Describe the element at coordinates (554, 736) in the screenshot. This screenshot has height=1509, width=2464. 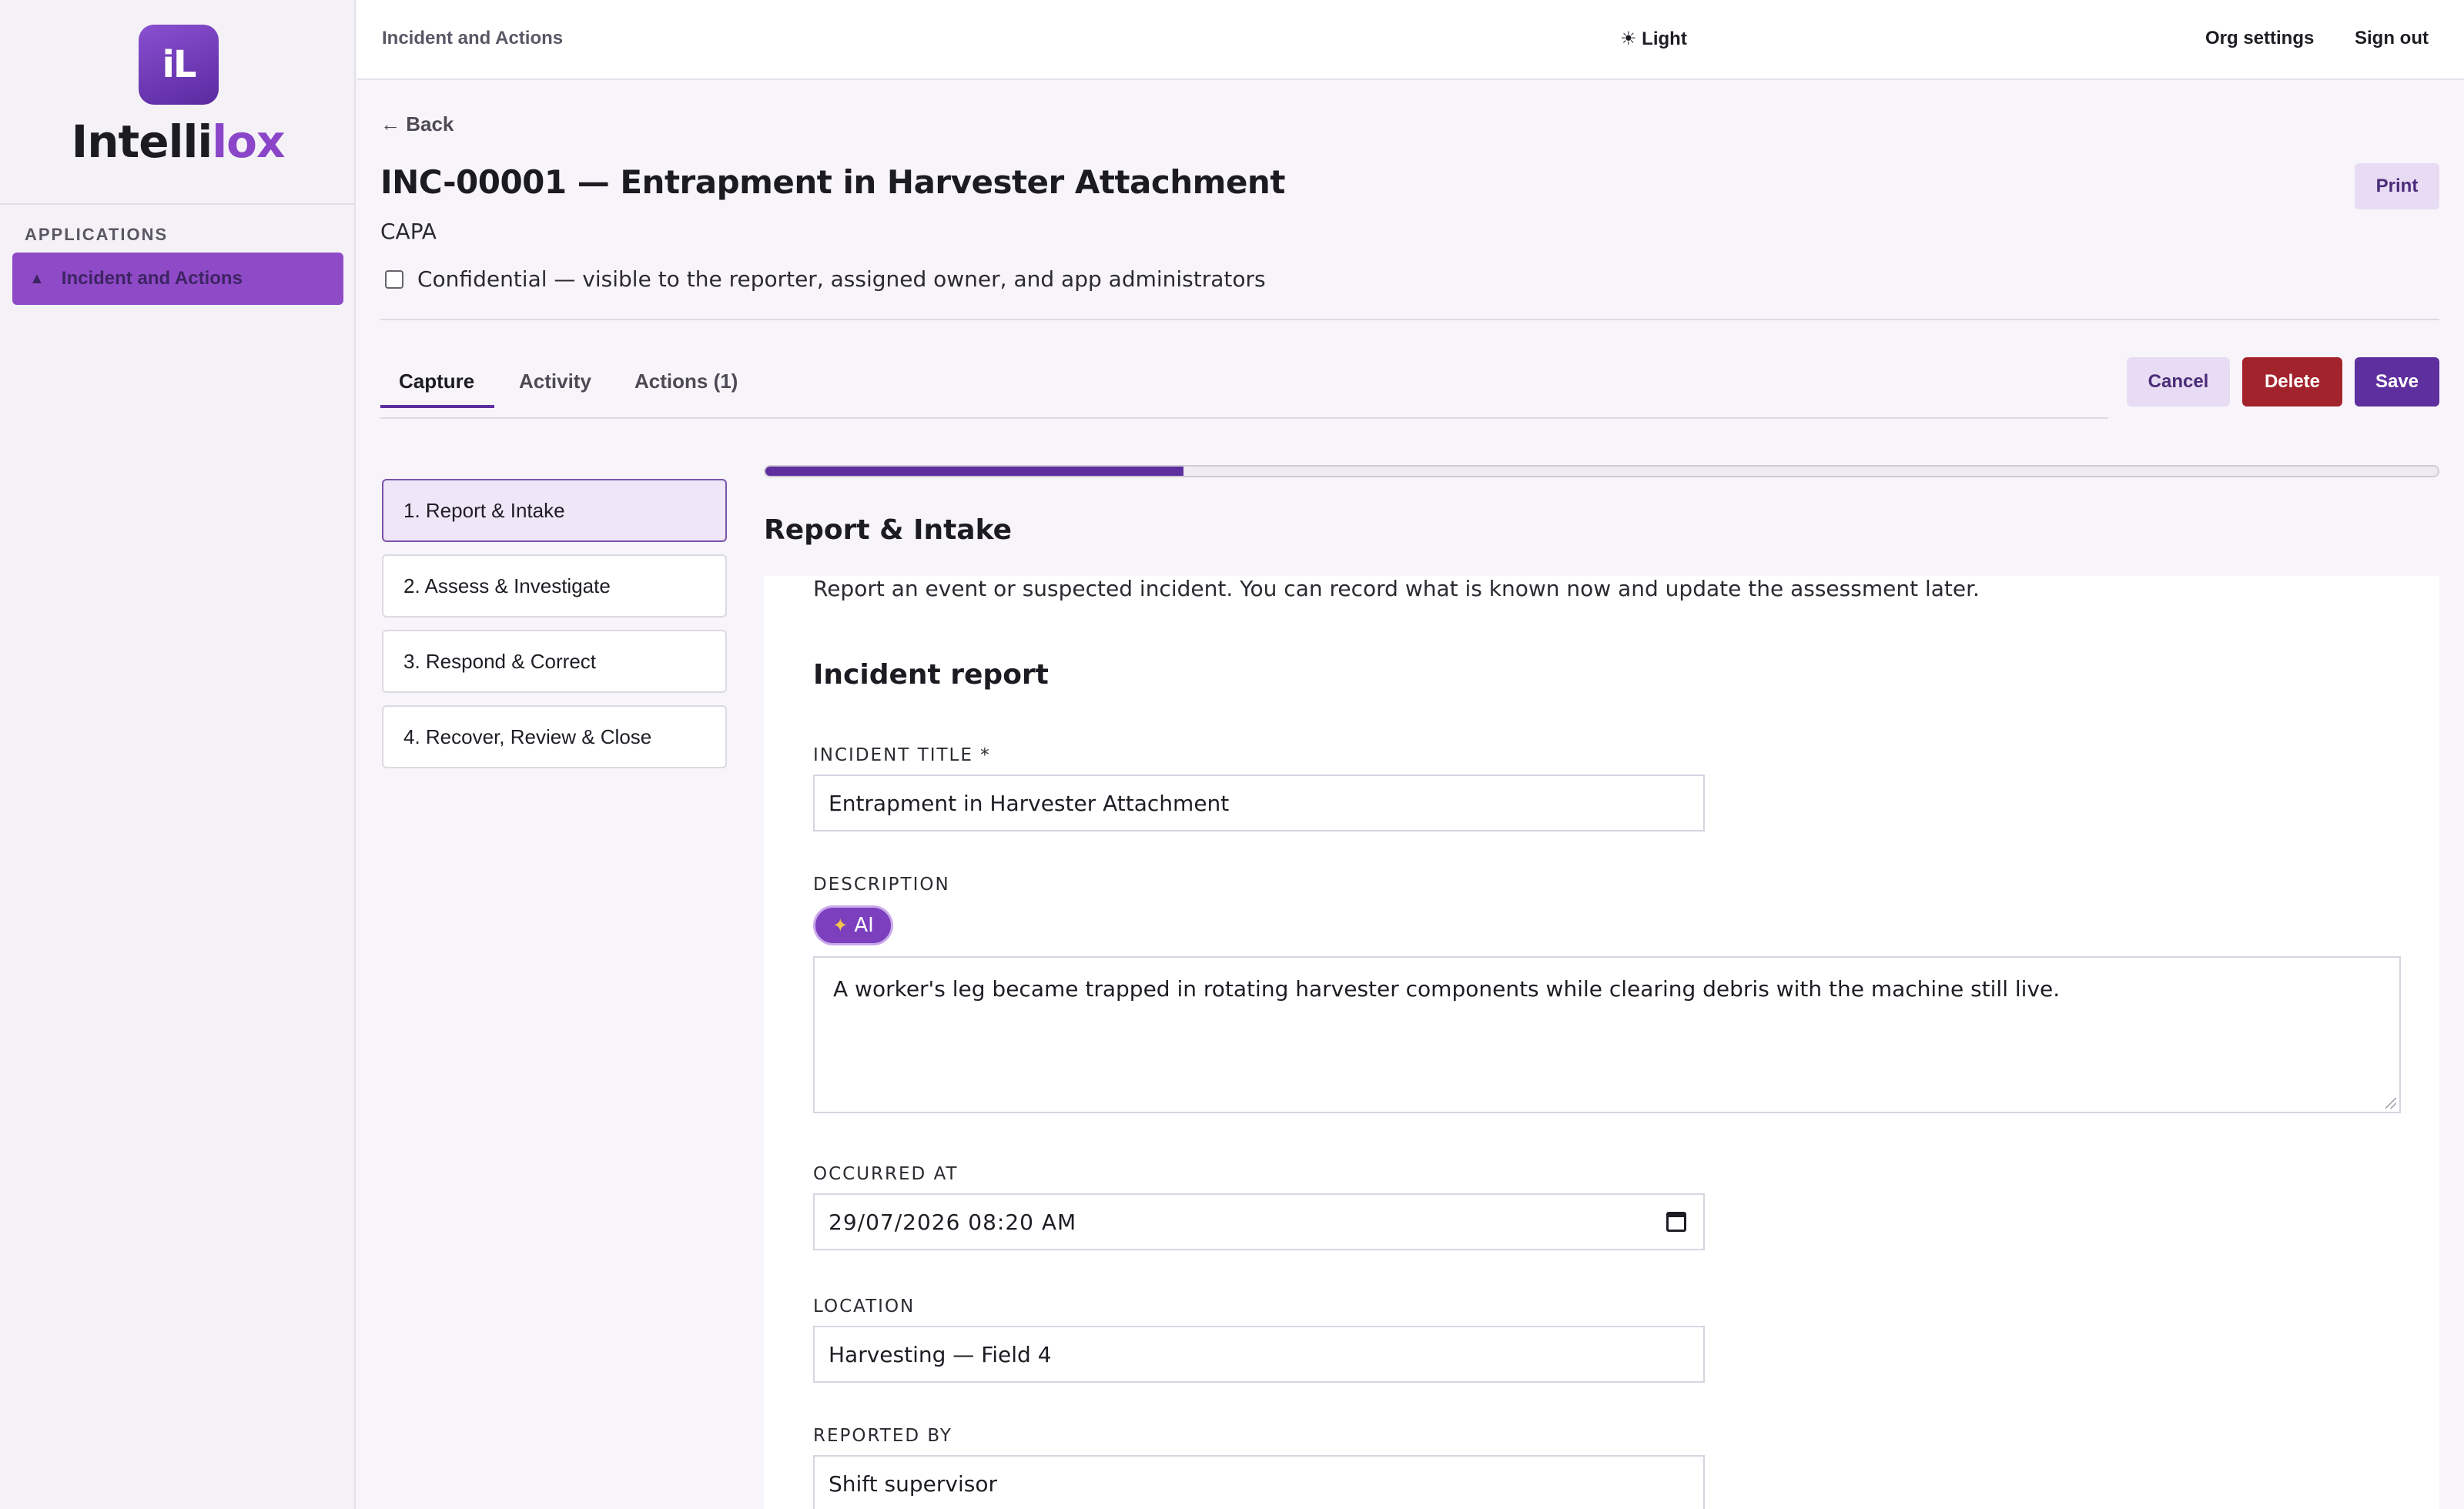
I see `step-recover-review-close: 4. Recover, Review & Close` at that location.